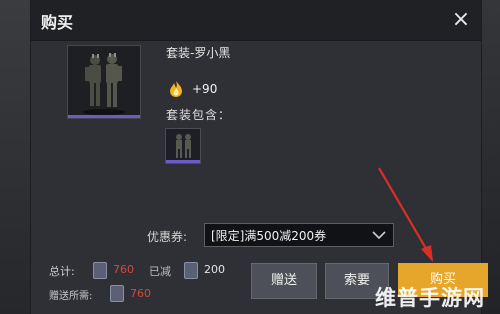  What do you see at coordinates (405, 214) in the screenshot?
I see `annotation-arrow` at bounding box center [405, 214].